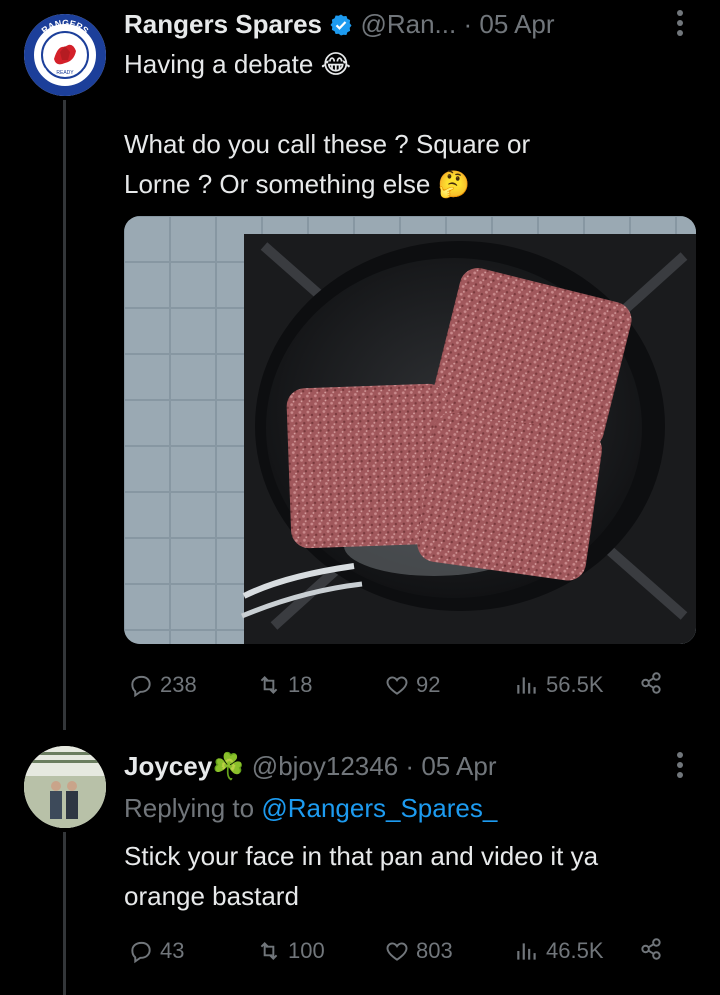  I want to click on reply-retweet-button: 100, so click(290, 951).